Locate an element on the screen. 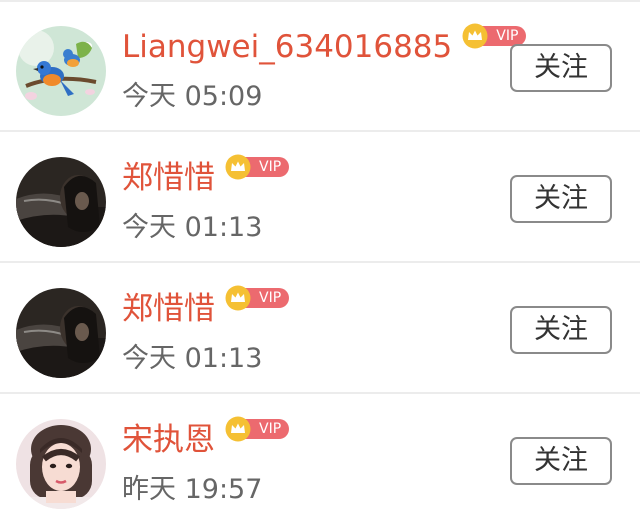 This screenshot has width=640, height=509. name-line: Liangwei_634016885 VIP is located at coordinates (324, 47).